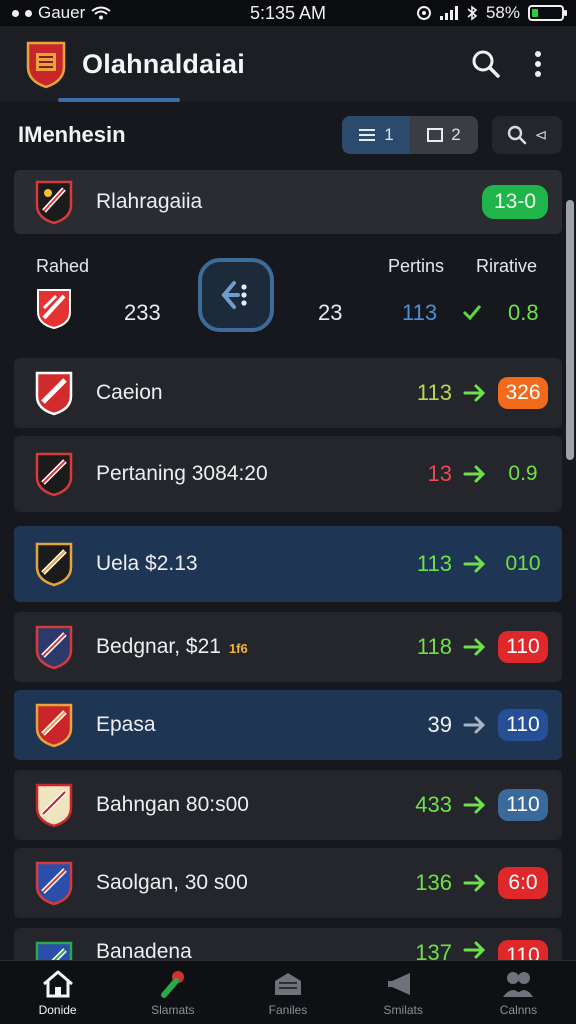 The height and width of the screenshot is (1024, 576). What do you see at coordinates (288, 135) in the screenshot?
I see `section-header: IMenhesin 1 2 ⊲` at bounding box center [288, 135].